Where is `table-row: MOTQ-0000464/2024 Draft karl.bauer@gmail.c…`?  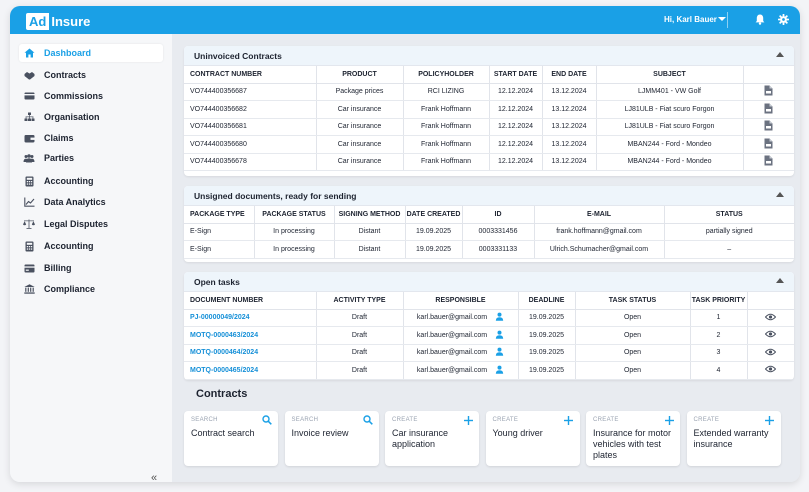 table-row: MOTQ-0000464/2024 Draft karl.bauer@gmail.c… is located at coordinates (489, 353).